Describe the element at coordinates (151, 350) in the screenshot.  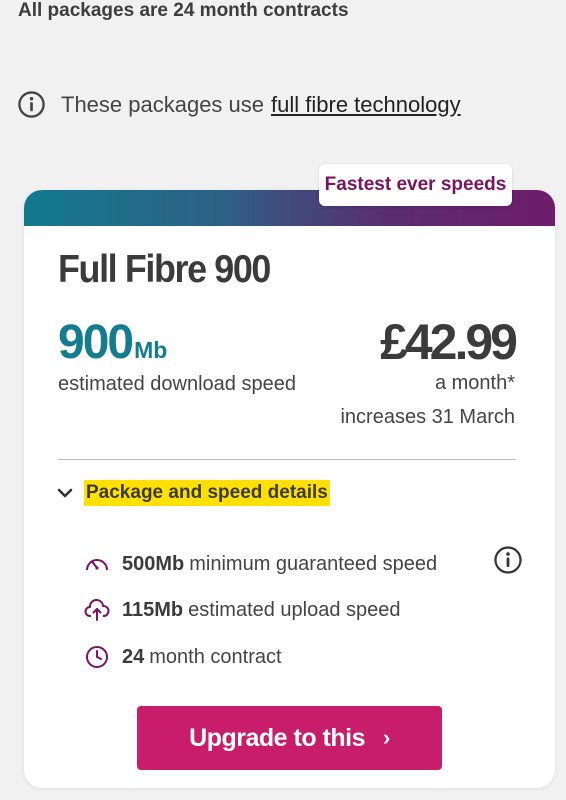
I see `speed-unit: Mb` at that location.